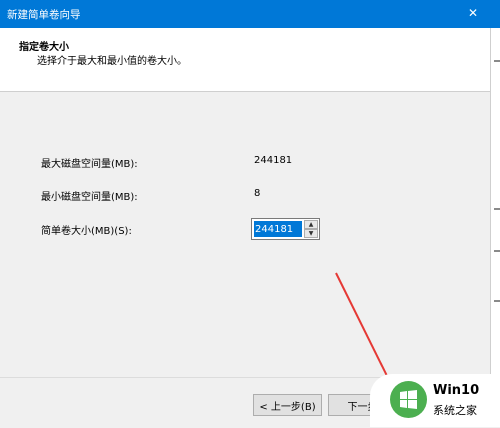 The width and height of the screenshot is (500, 428). What do you see at coordinates (456, 390) in the screenshot?
I see `watermark-brand: Win10` at bounding box center [456, 390].